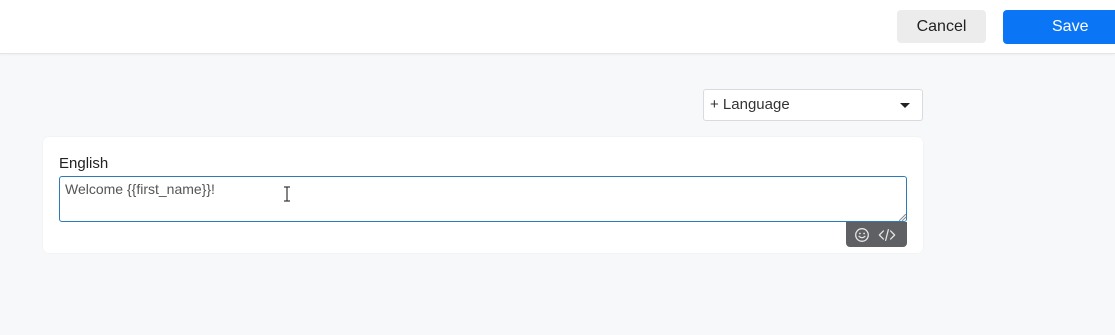 This screenshot has width=1115, height=335. Describe the element at coordinates (483, 199) in the screenshot. I see `message-input` at that location.